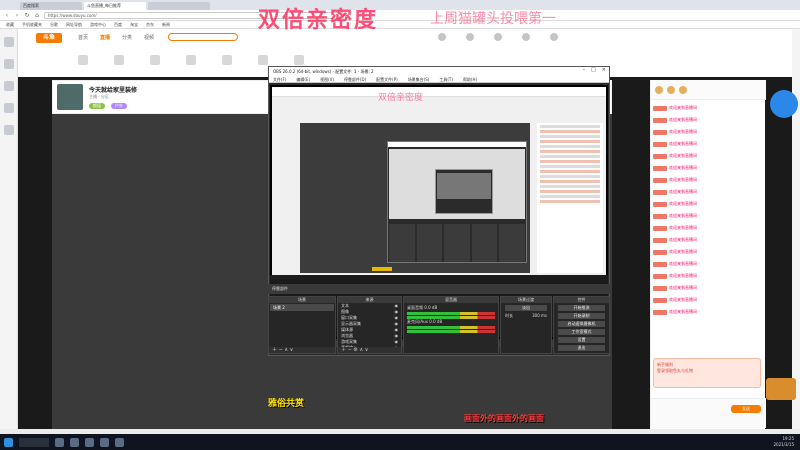 Image resolution: width=800 pixels, height=450 pixels. What do you see at coordinates (70, 97) in the screenshot?
I see `streamer-avatar` at bounding box center [70, 97].